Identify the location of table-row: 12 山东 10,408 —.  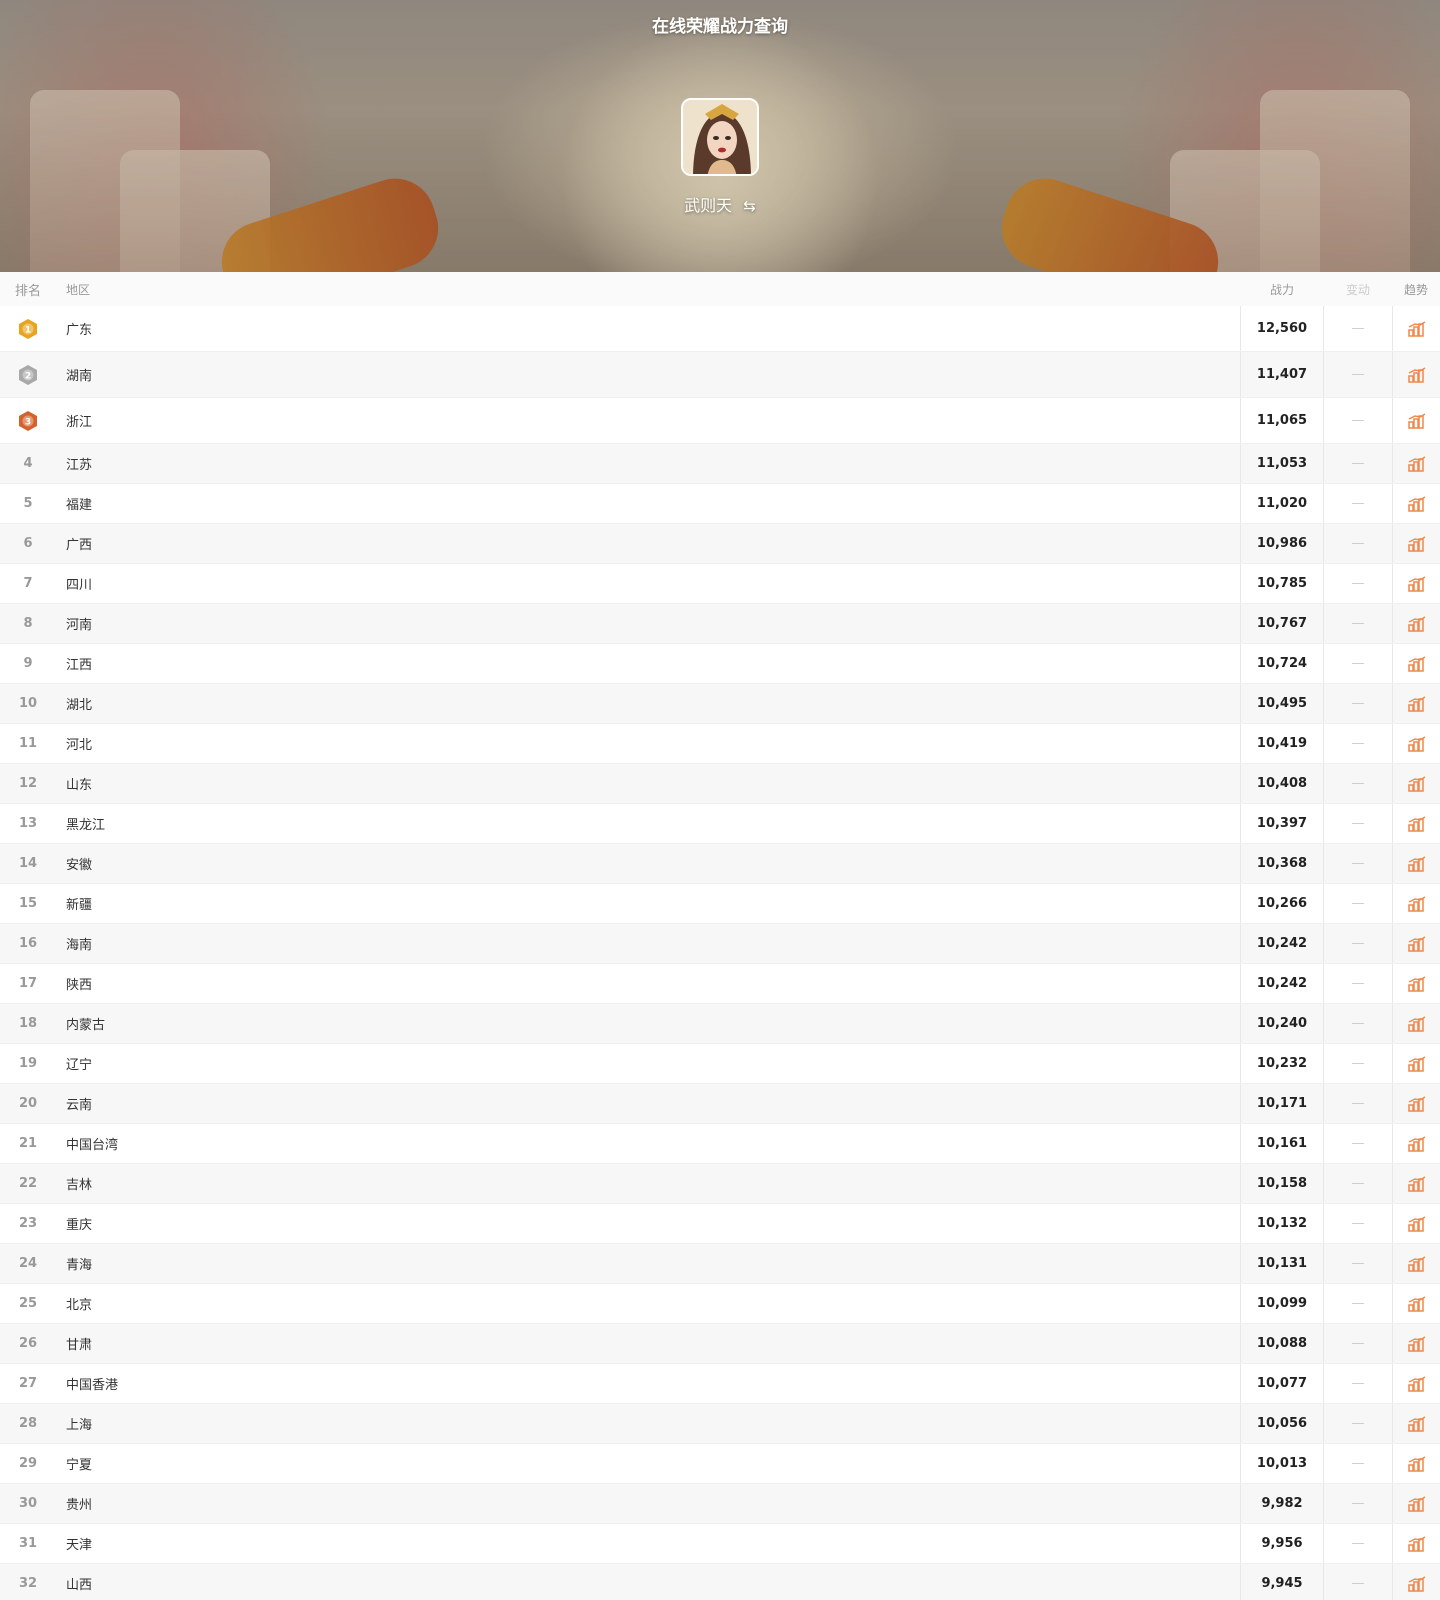
(720, 784).